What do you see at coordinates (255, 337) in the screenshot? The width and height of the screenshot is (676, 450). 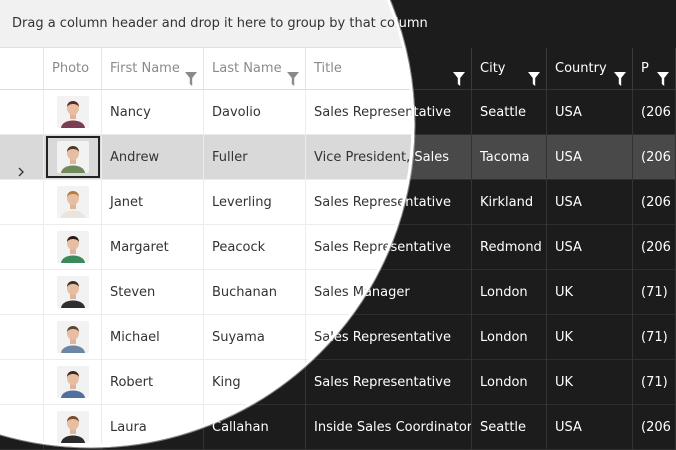 I see `last-name-cell: Suyama` at bounding box center [255, 337].